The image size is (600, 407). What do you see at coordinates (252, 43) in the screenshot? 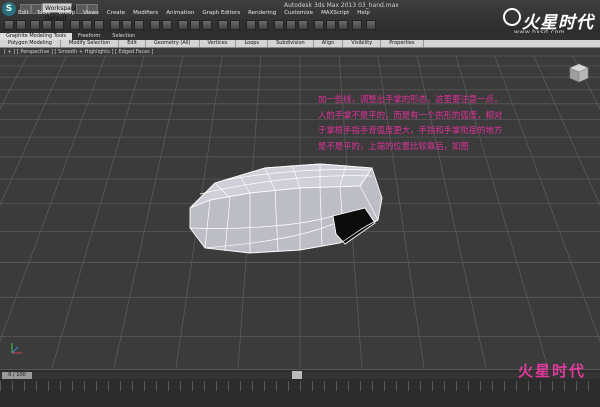
I see `panel-loops: Loops` at bounding box center [252, 43].